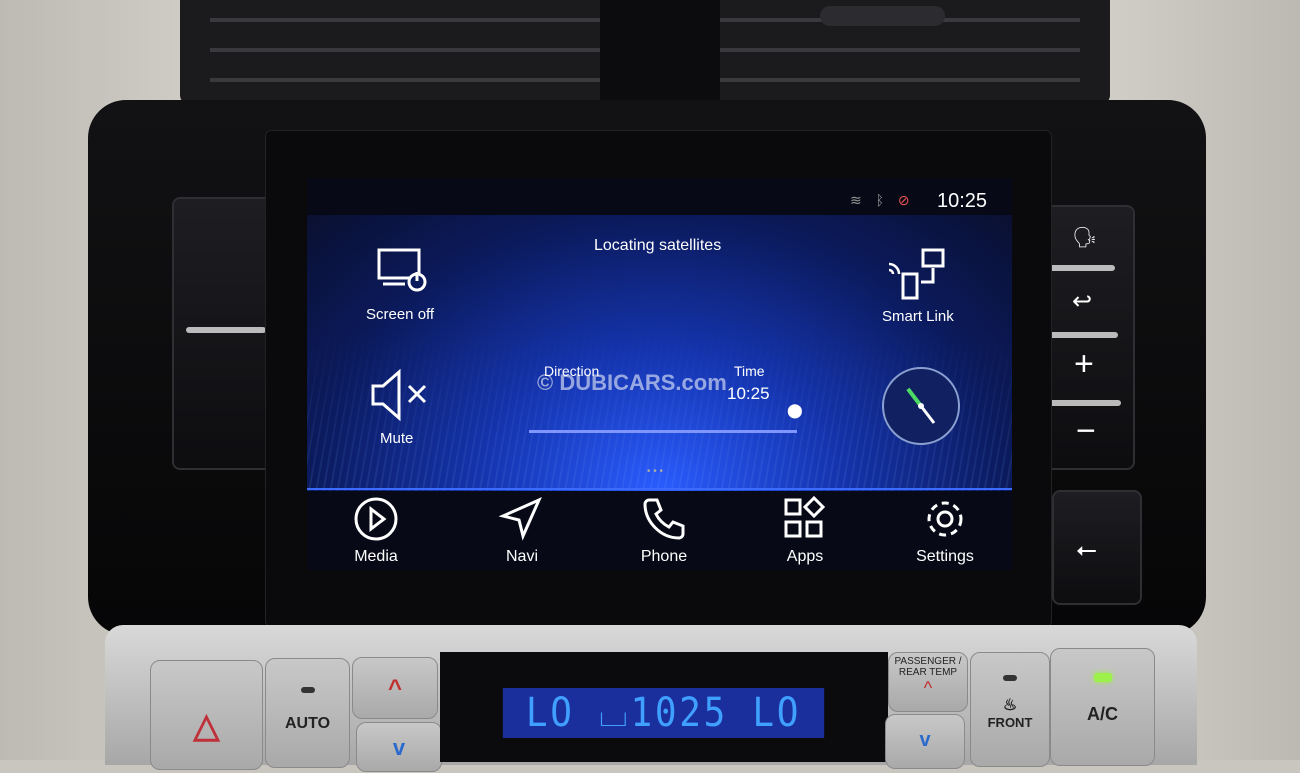 This screenshot has height=773, width=1300. I want to click on smart-link-button: Smart Link, so click(922, 288).